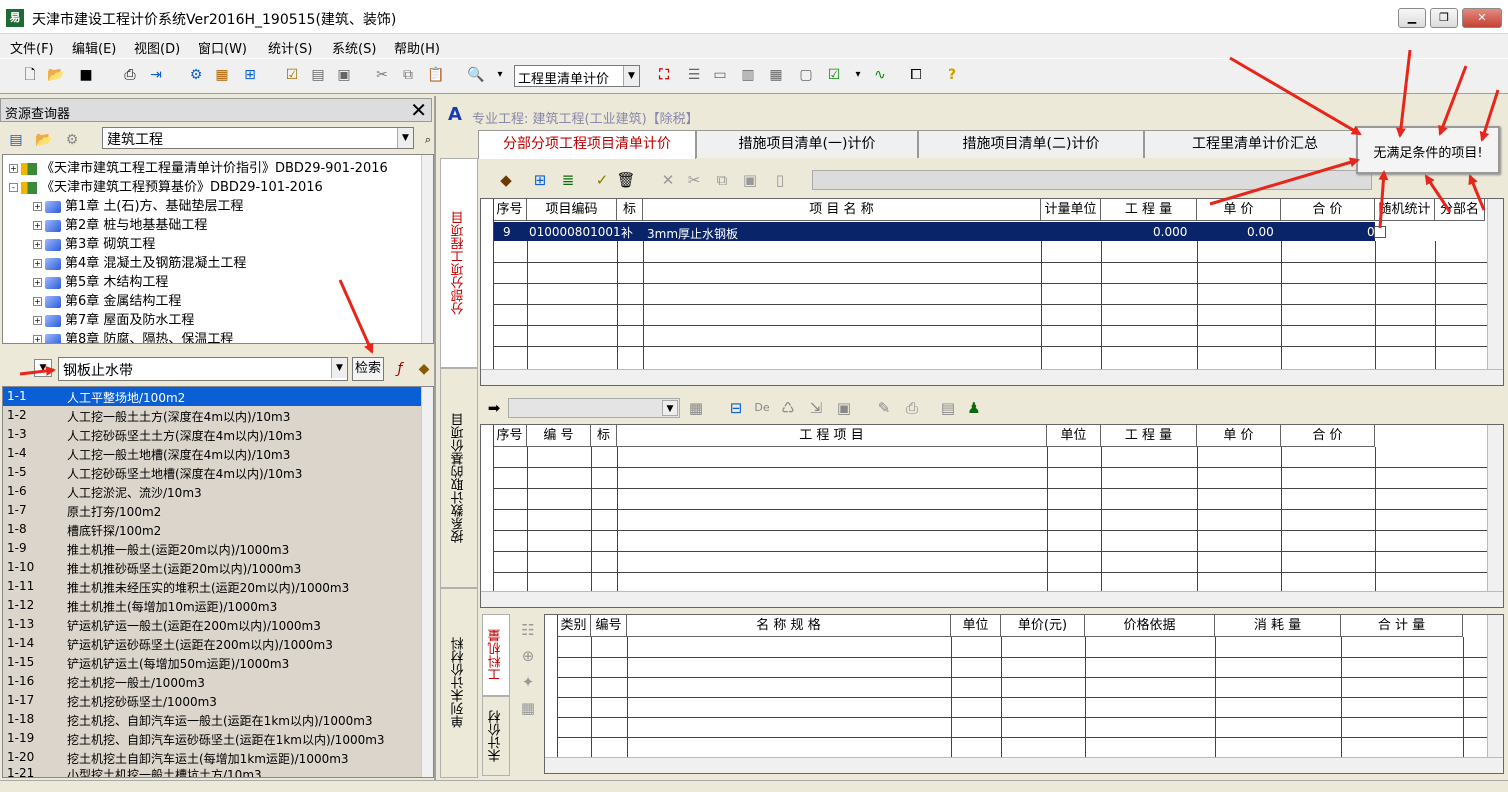 This screenshot has height=792, width=1508. I want to click on exit-icon: ⇥, so click(156, 75).